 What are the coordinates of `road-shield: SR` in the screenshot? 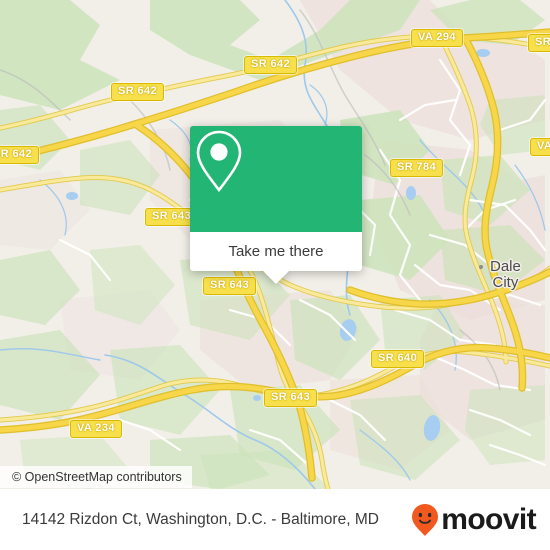 It's located at (539, 43).